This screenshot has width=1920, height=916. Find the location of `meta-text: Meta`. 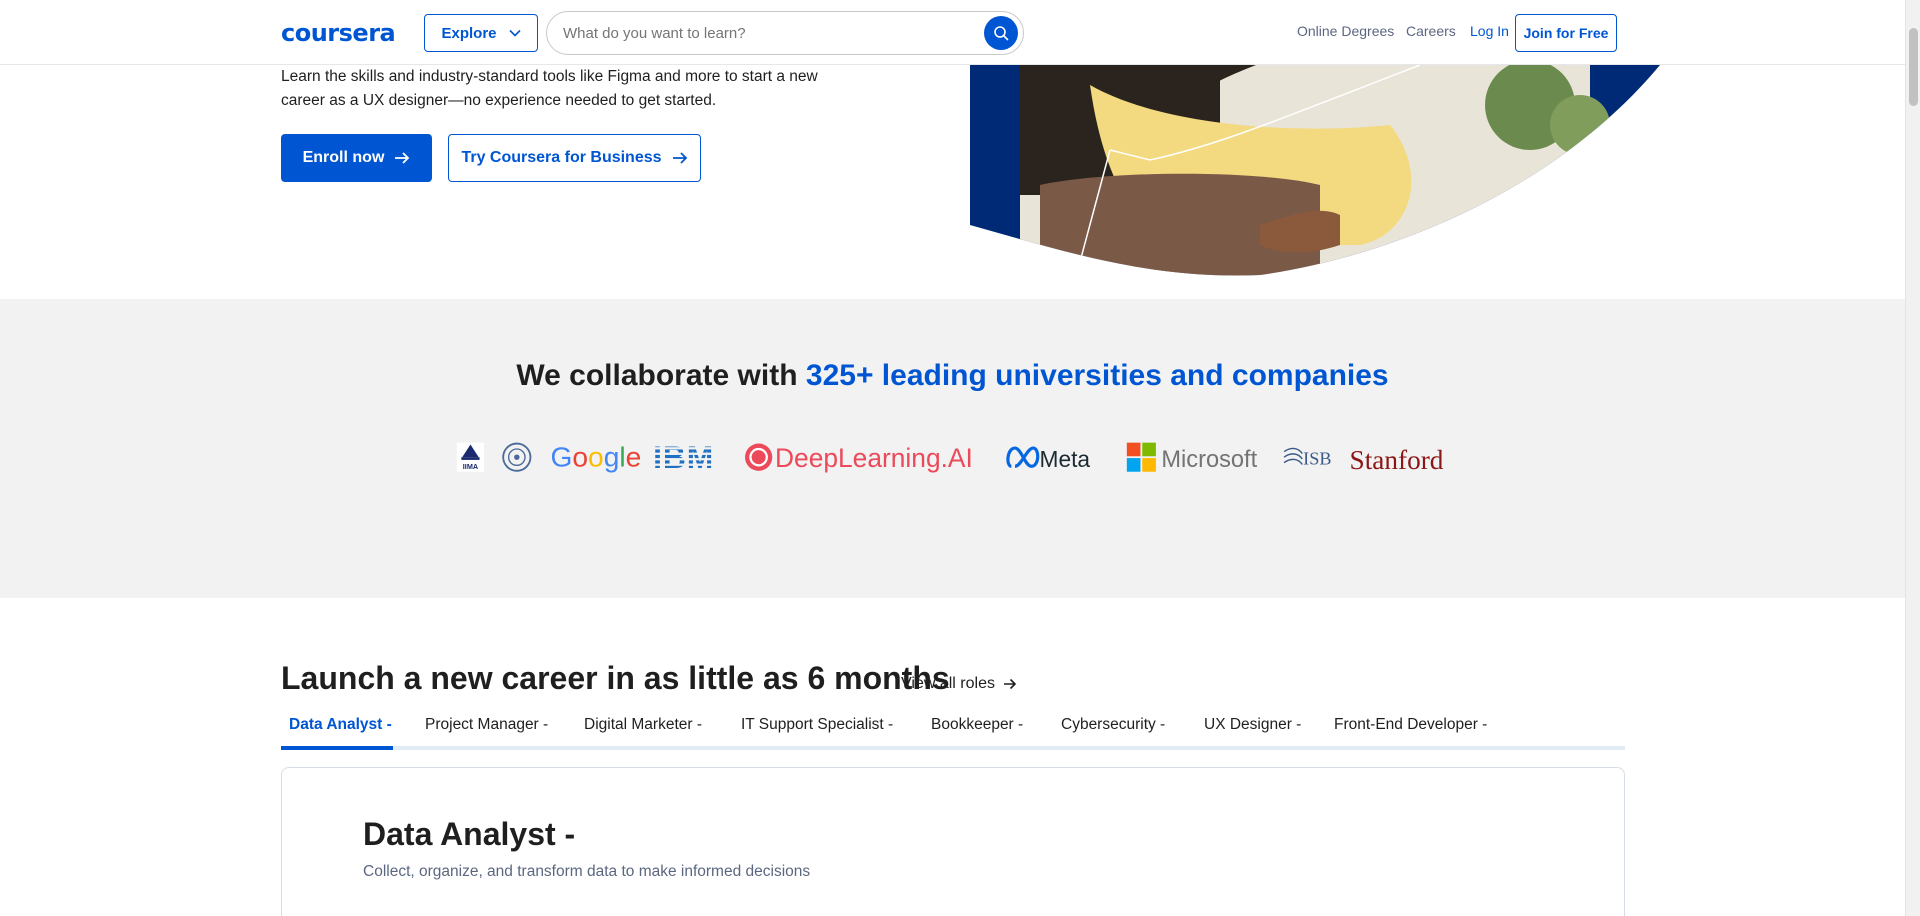

meta-text: Meta is located at coordinates (1065, 459).